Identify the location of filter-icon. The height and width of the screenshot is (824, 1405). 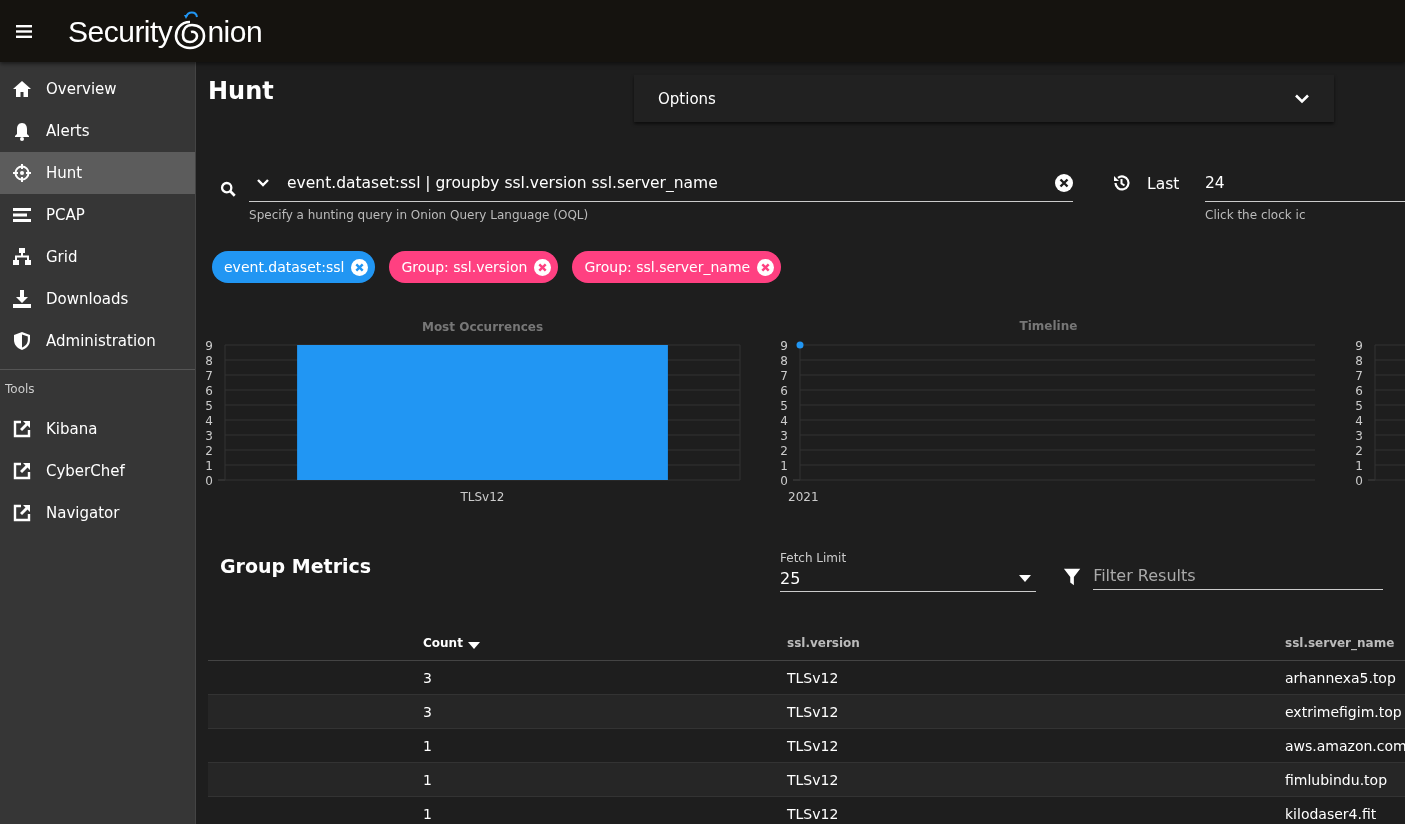
(1072, 577).